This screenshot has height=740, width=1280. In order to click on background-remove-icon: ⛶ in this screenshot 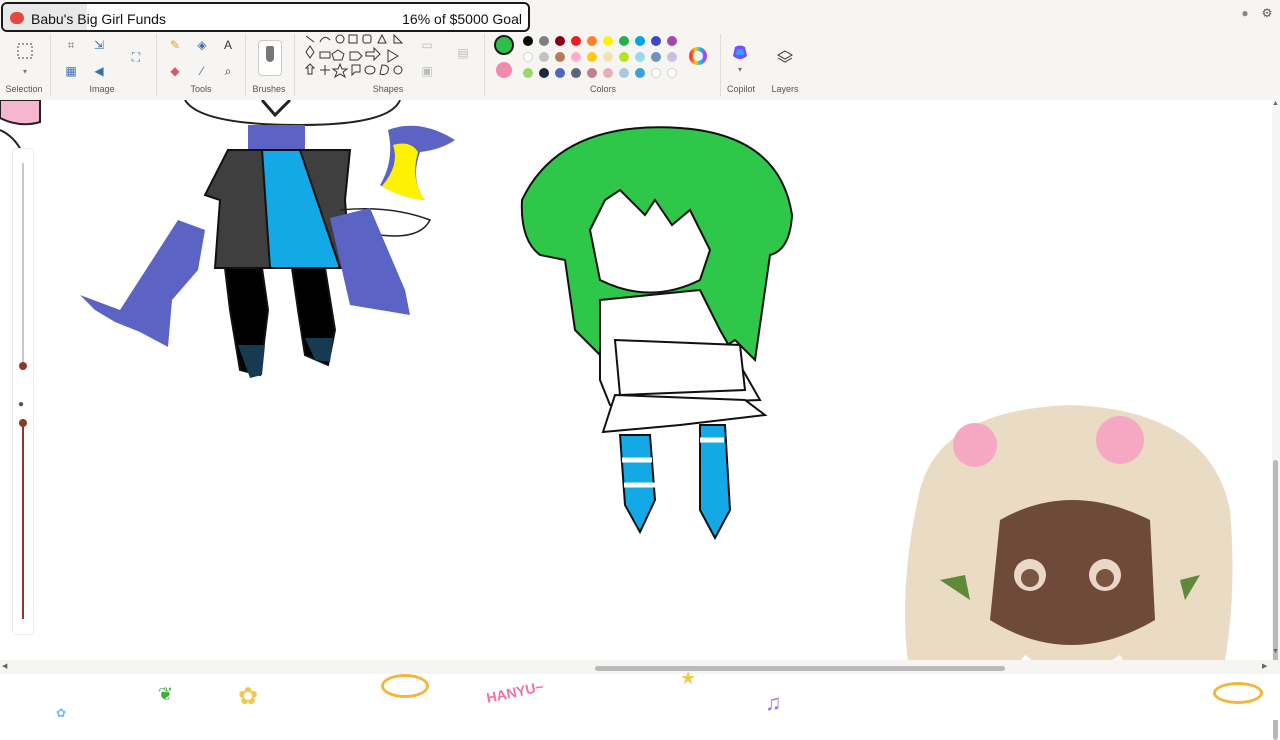, I will do `click(136, 57)`.